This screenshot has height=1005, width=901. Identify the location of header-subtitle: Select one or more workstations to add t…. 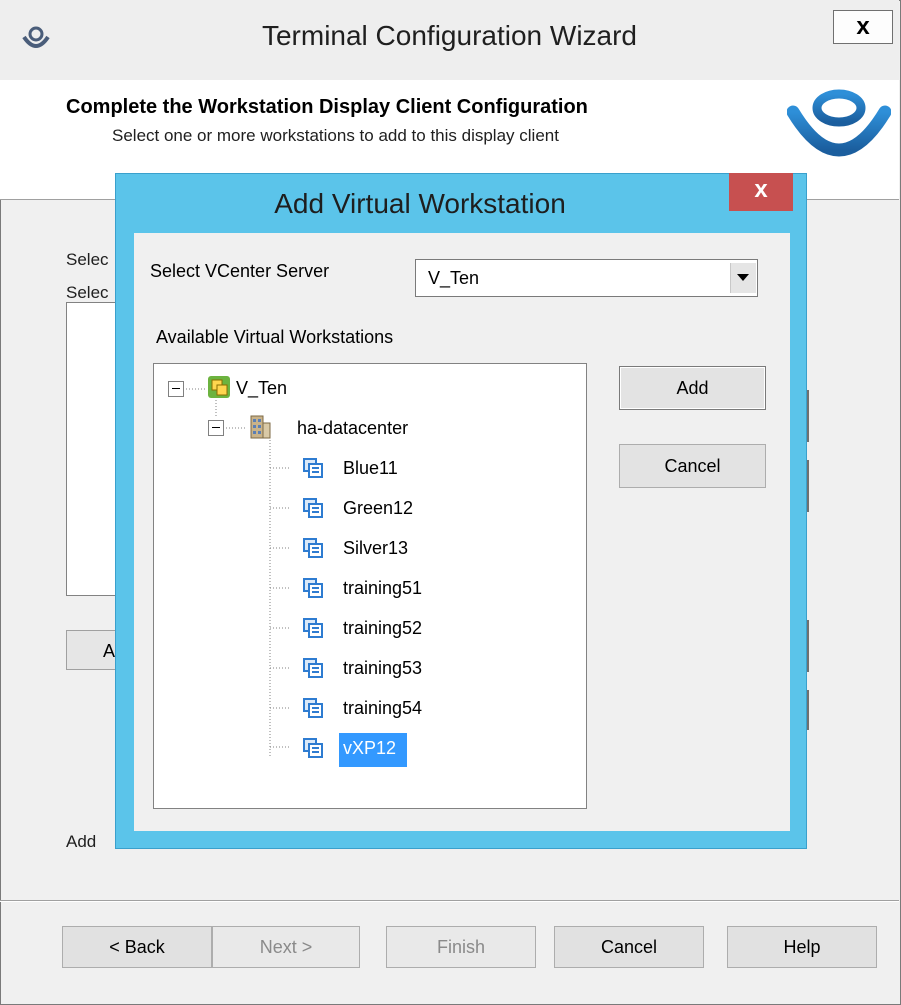
(335, 135).